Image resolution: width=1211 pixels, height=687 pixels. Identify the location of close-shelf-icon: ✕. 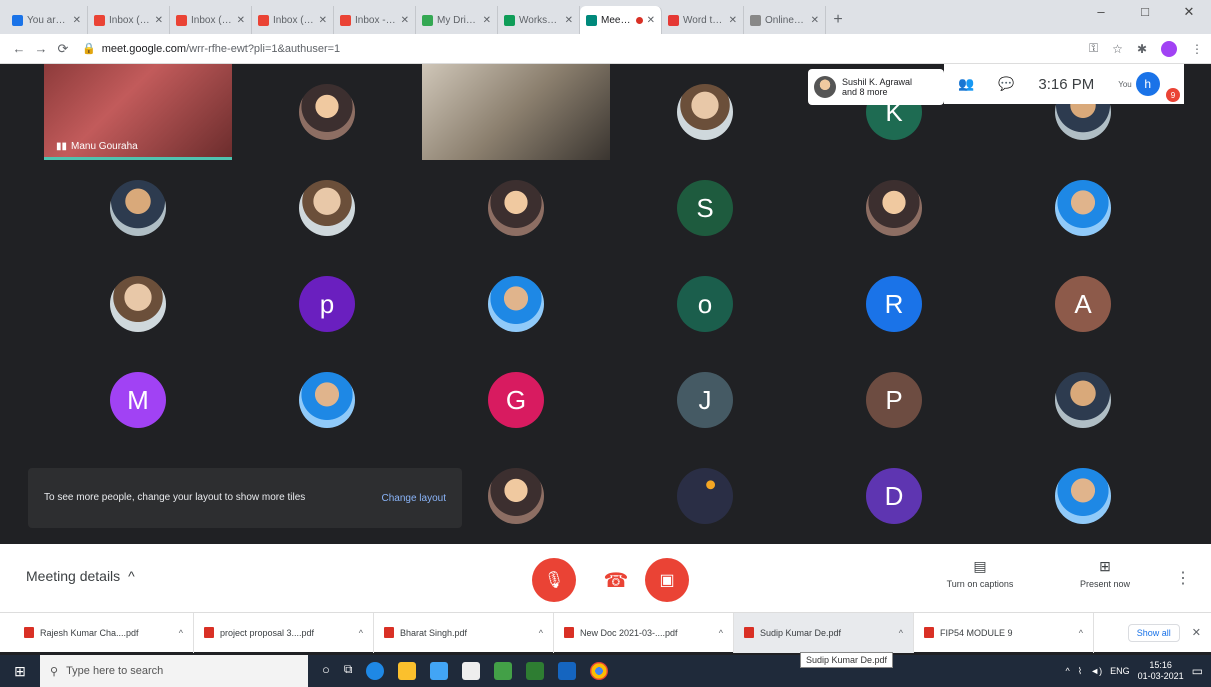
(1196, 632).